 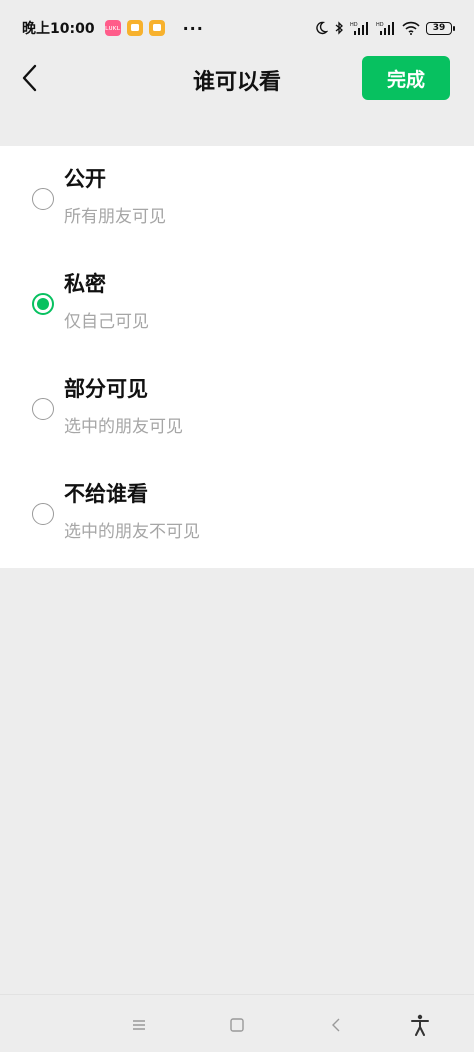 I want to click on moon-icon, so click(x=321, y=28).